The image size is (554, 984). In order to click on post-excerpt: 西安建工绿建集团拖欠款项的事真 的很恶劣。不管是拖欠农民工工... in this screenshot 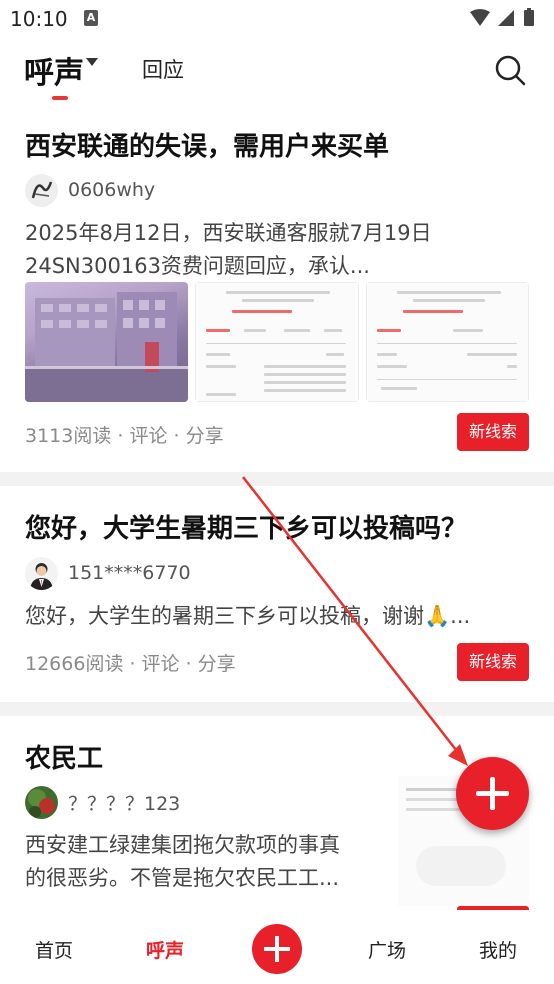, I will do `click(205, 862)`.